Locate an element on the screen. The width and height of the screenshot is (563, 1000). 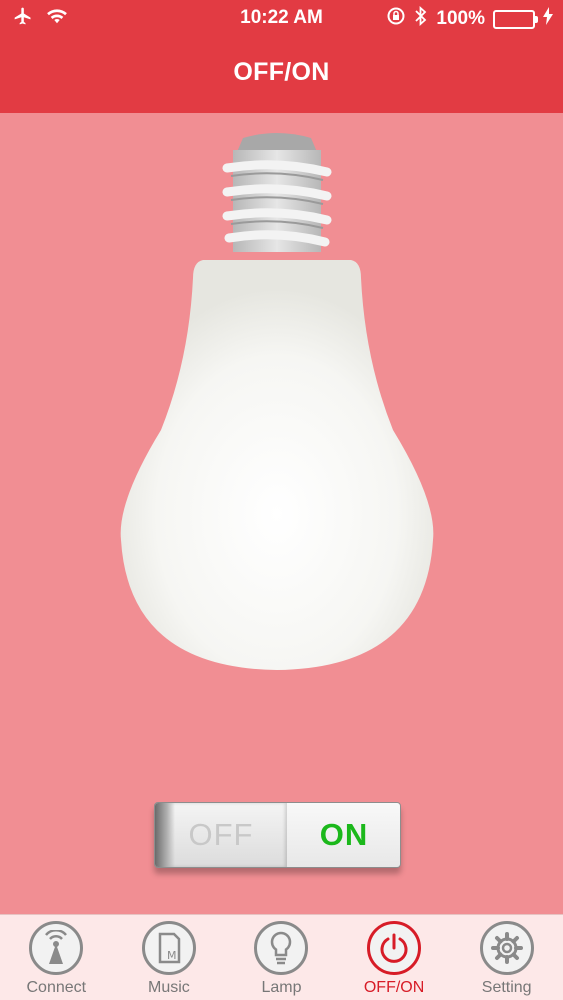
tab-setting: Setting is located at coordinates (506, 957).